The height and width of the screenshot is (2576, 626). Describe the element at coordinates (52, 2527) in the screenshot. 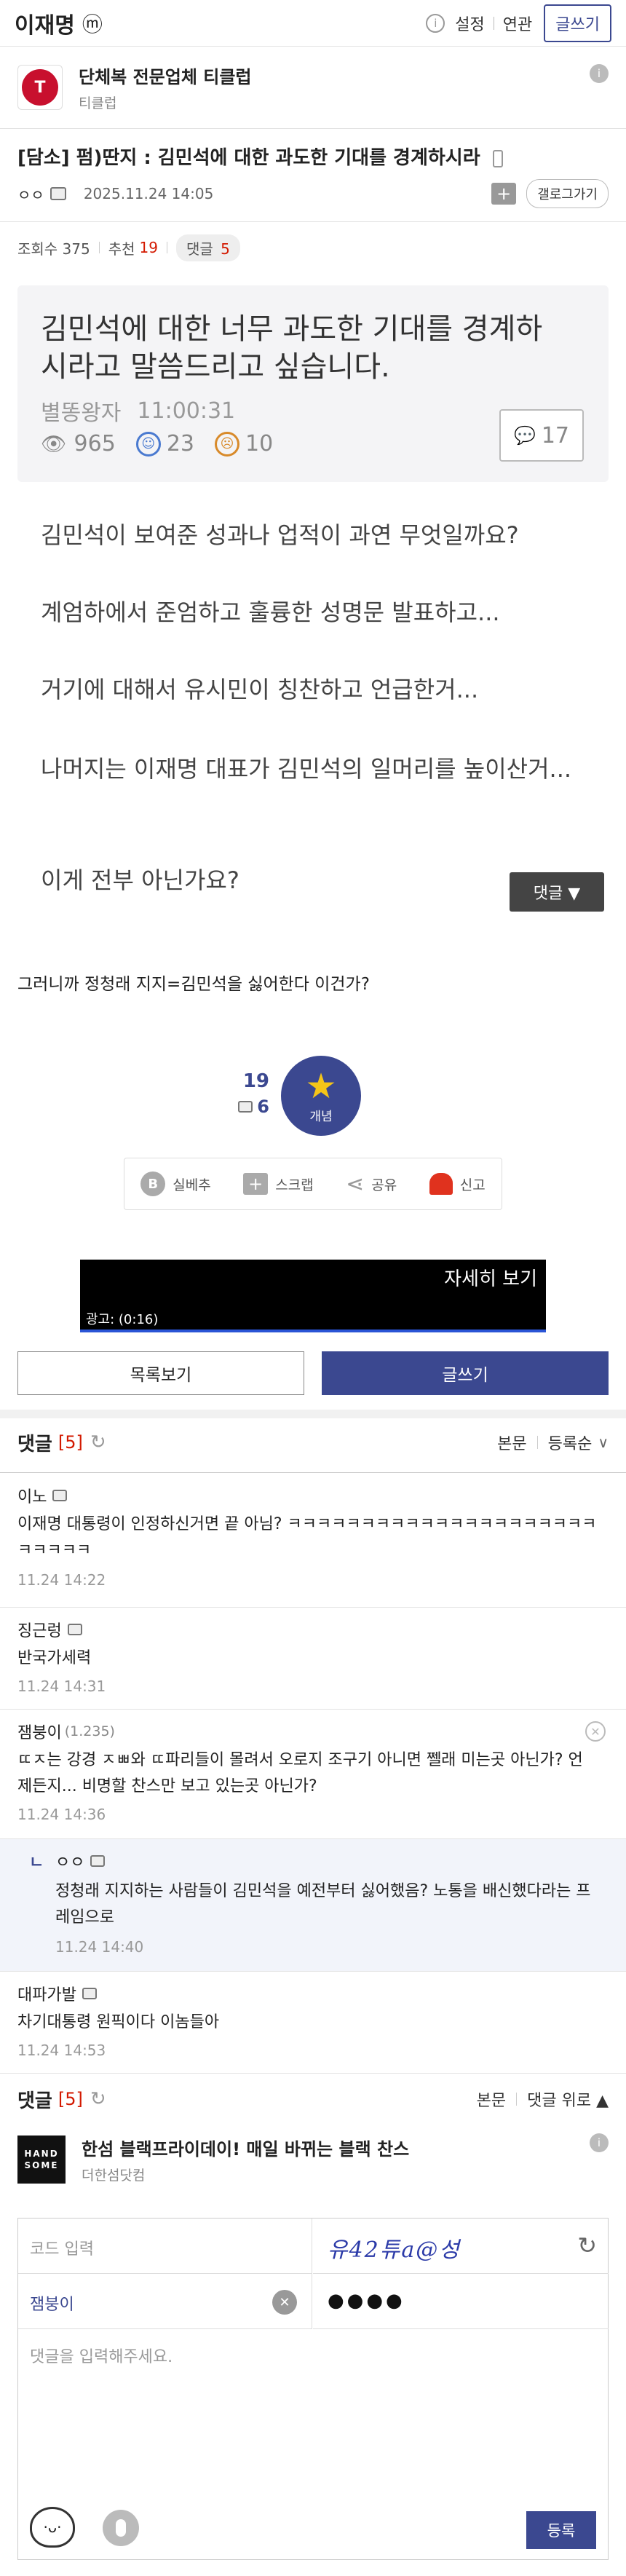

I see `dccon-icon: ·ᴗ·` at that location.